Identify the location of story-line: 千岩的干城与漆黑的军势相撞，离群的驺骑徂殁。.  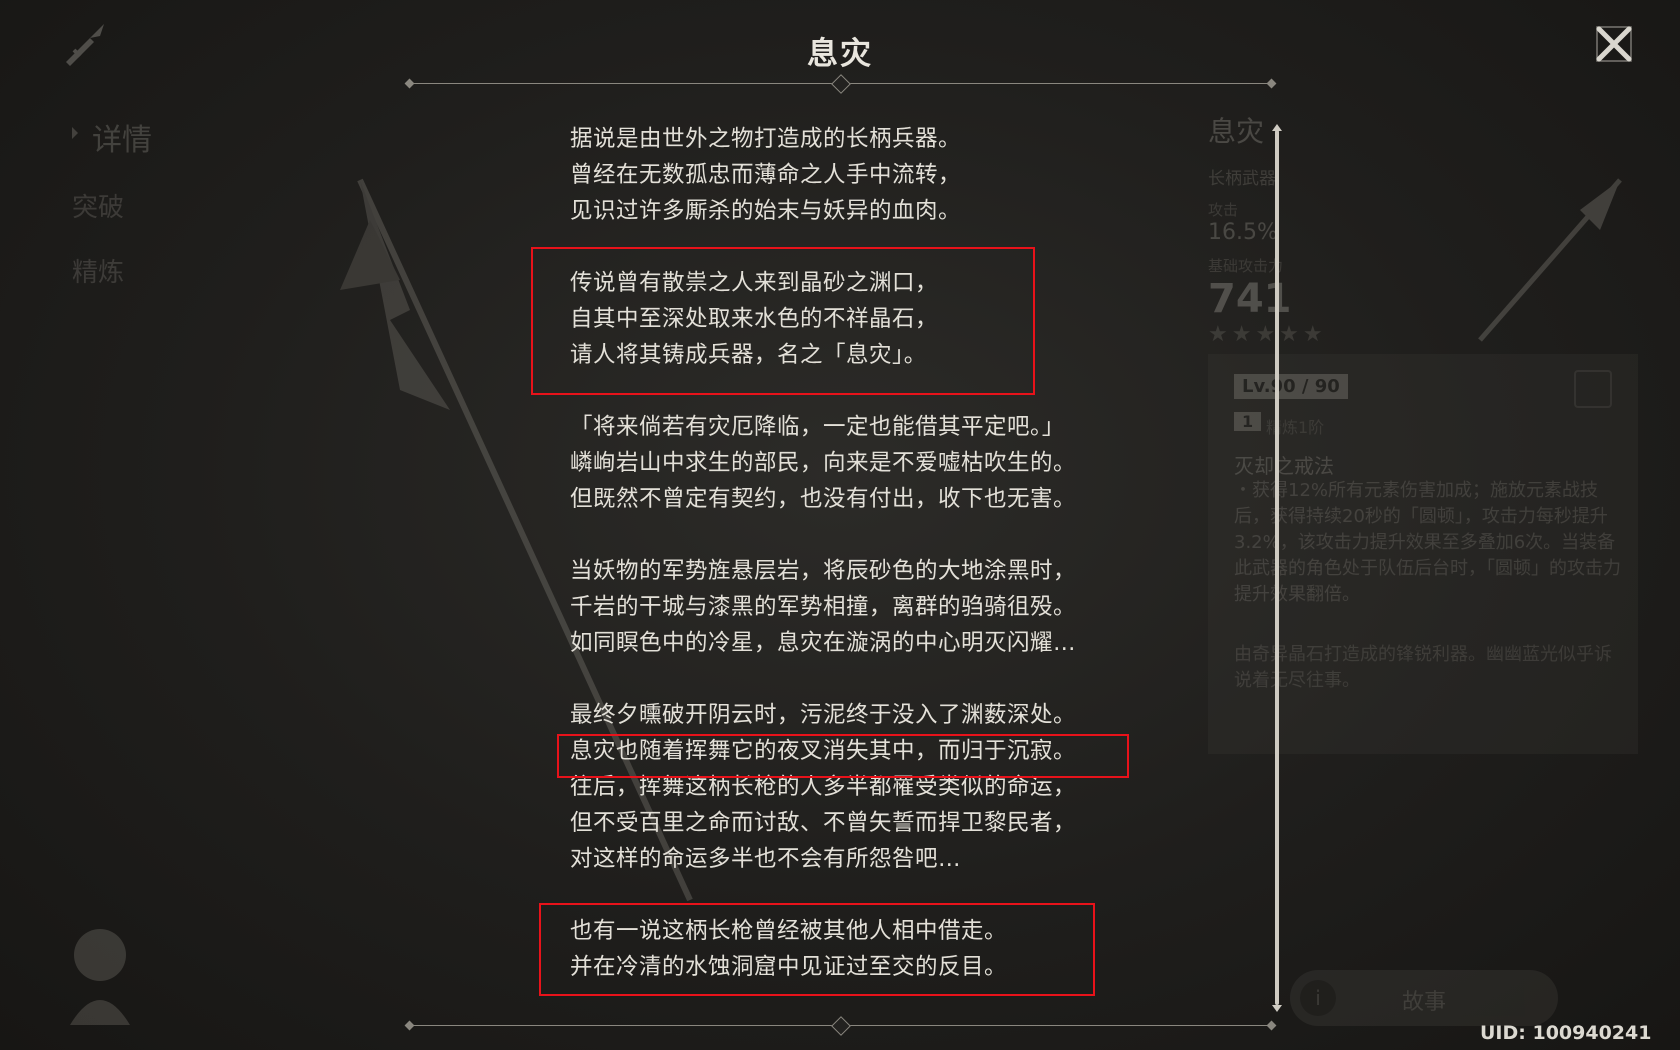
(823, 607).